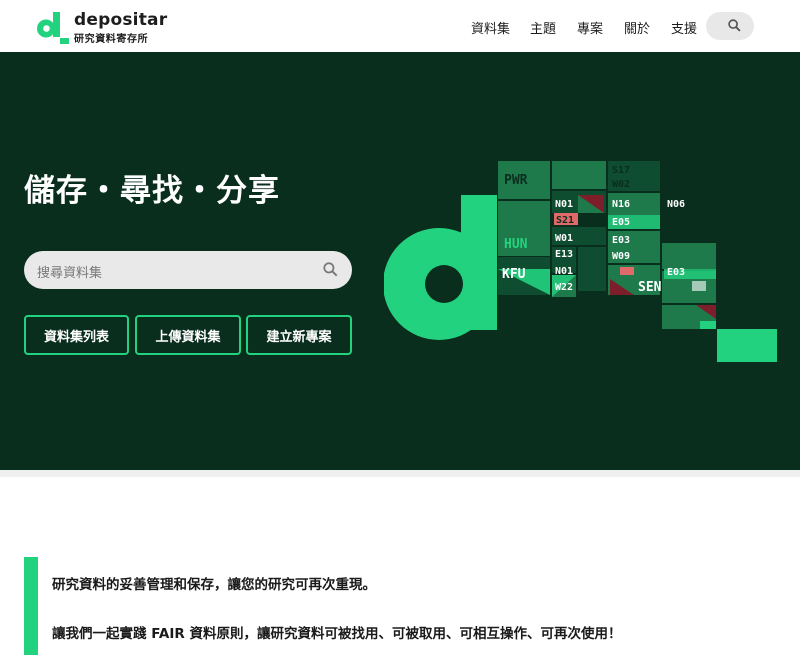 The width and height of the screenshot is (800, 667). I want to click on nav-item-support: 支援, so click(684, 27).